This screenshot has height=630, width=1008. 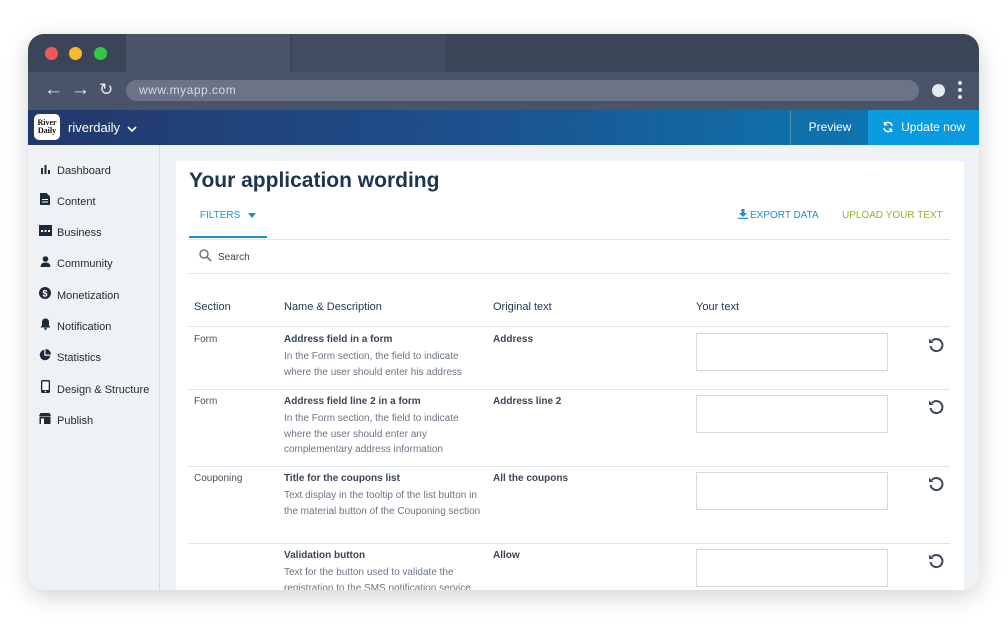 I want to click on page-title: Your application wording, so click(x=314, y=180).